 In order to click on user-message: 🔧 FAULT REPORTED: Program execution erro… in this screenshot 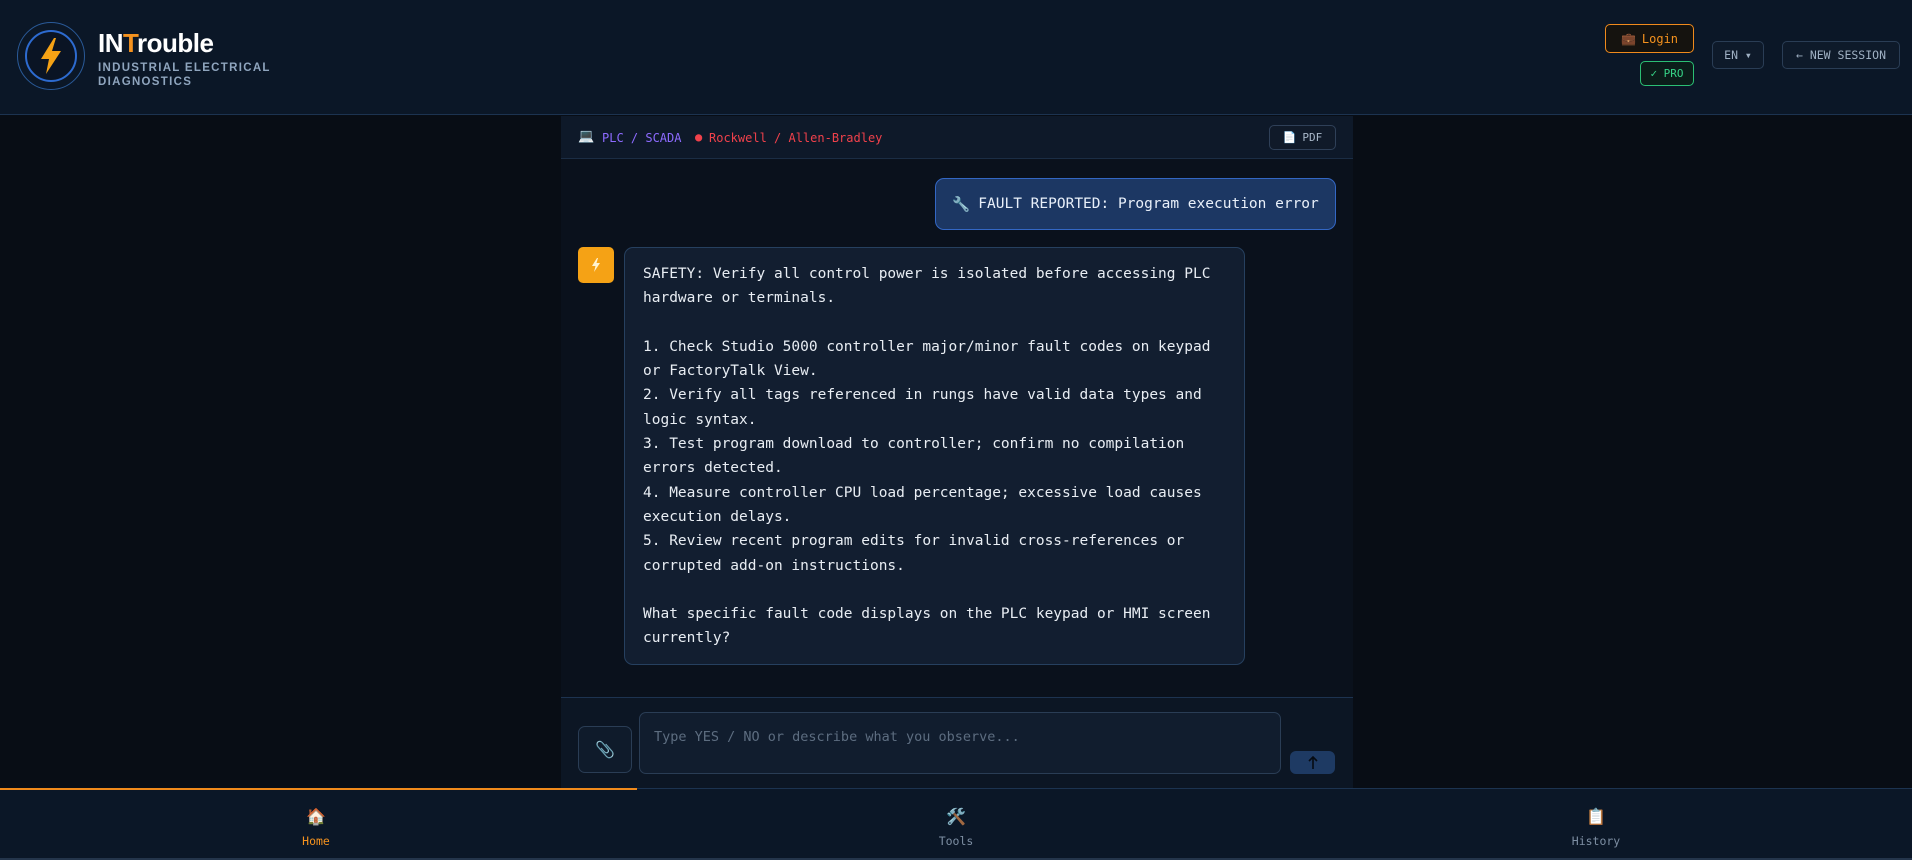, I will do `click(1135, 204)`.